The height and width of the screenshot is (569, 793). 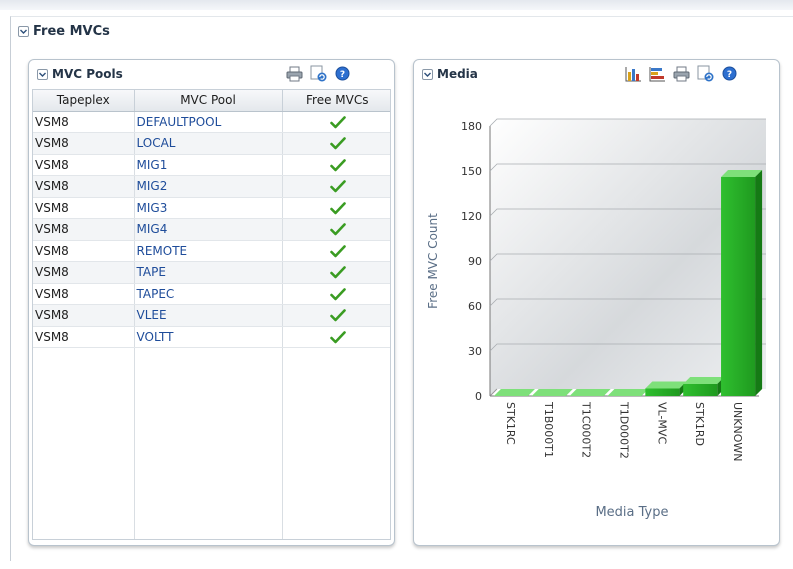 I want to click on table-row: VSM8 DEFAULTPOOL, so click(x=211, y=122).